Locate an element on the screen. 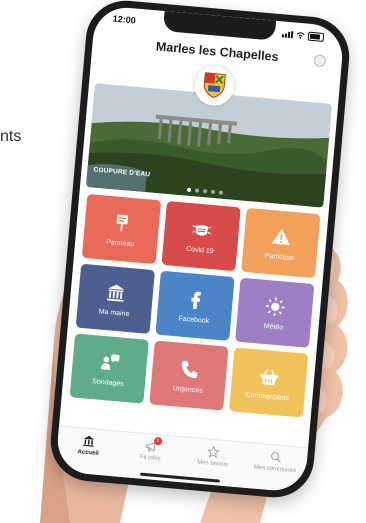 The width and height of the screenshot is (366, 523). status-icons is located at coordinates (303, 35).